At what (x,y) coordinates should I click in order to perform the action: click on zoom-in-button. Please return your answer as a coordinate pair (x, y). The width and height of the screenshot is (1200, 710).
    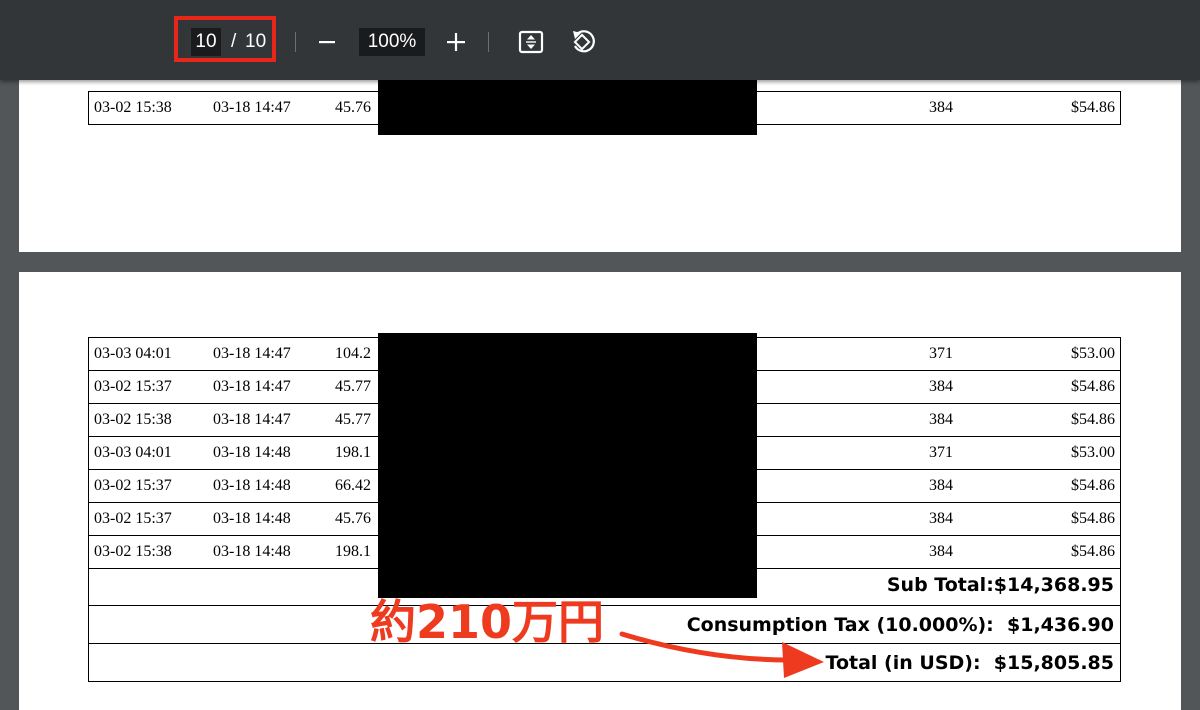
    Looking at the image, I should click on (456, 42).